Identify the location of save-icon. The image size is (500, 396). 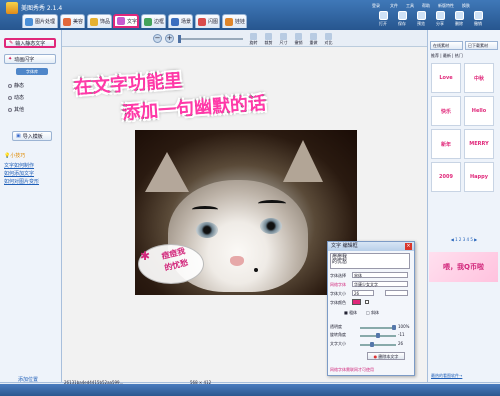
(402, 15).